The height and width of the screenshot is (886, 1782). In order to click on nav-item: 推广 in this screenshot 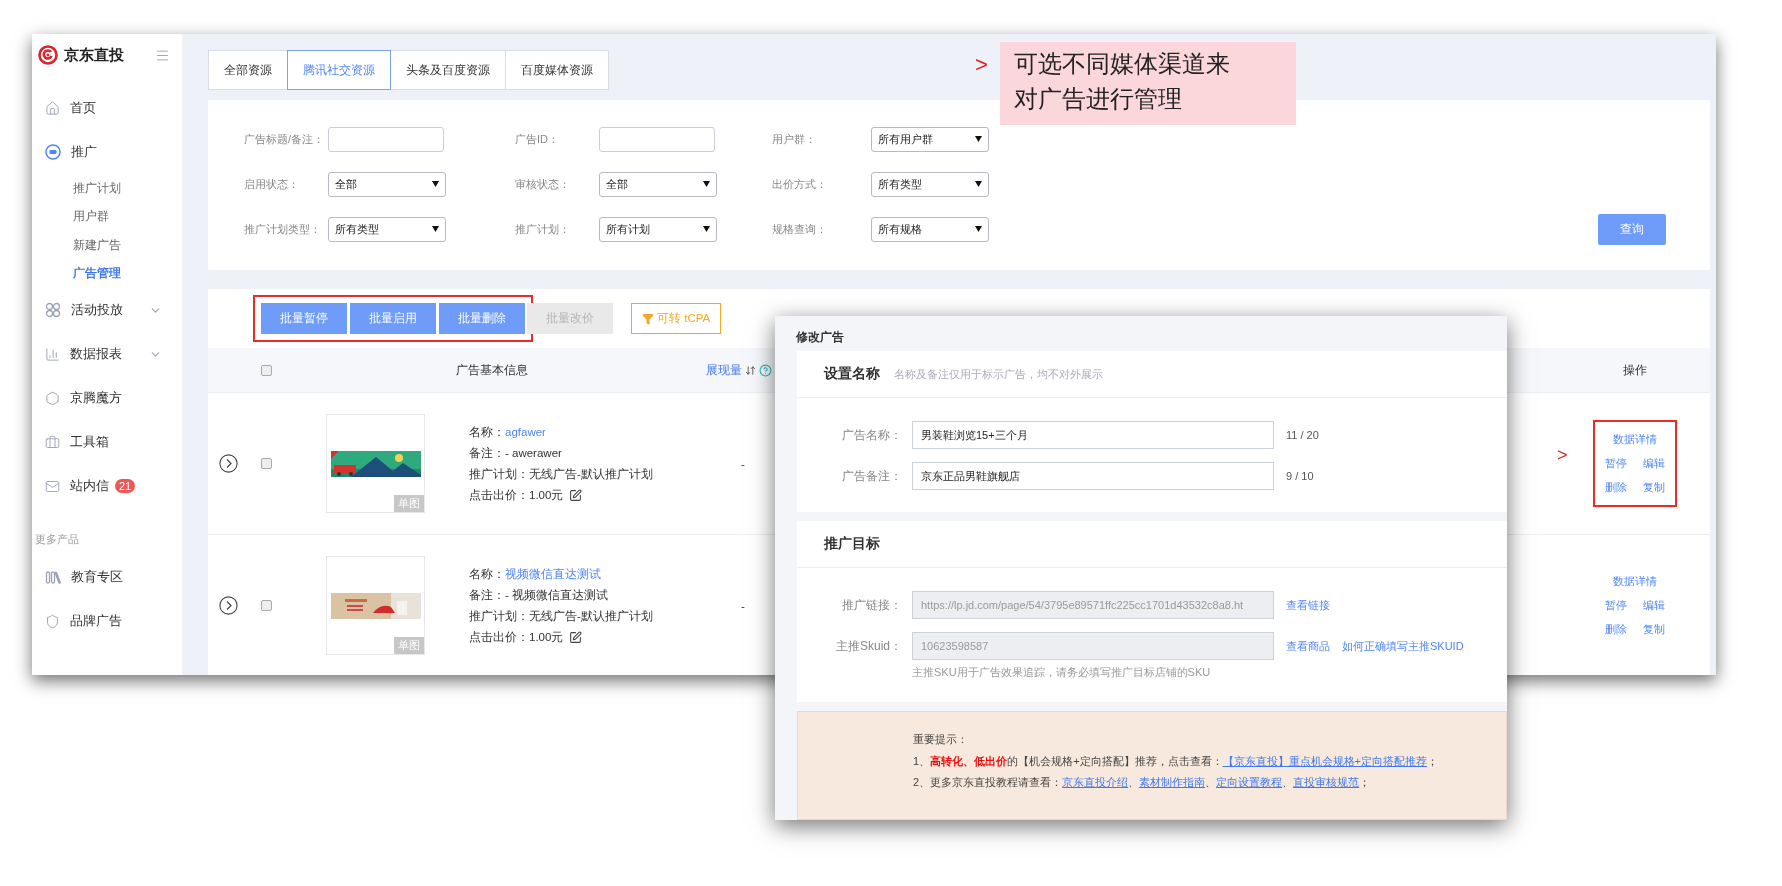, I will do `click(107, 152)`.